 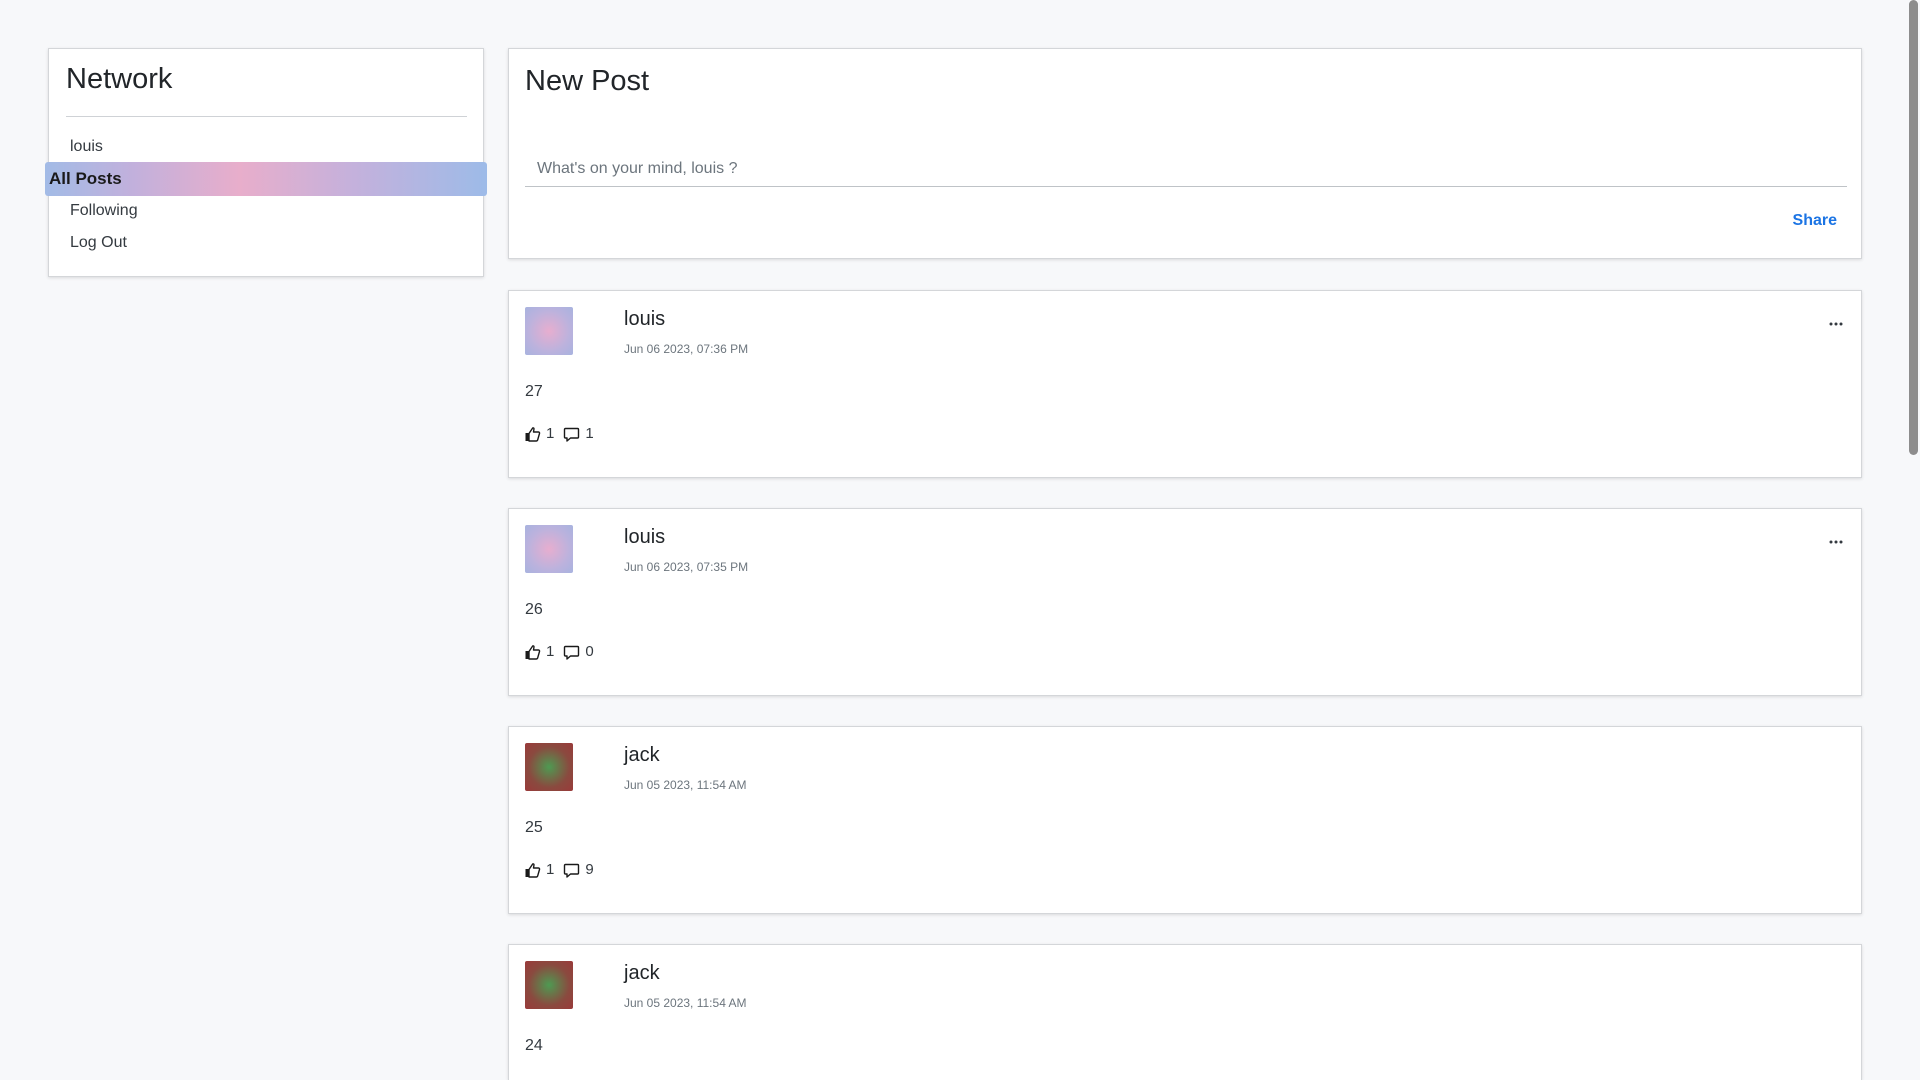 I want to click on comment-button: 9, so click(x=578, y=869).